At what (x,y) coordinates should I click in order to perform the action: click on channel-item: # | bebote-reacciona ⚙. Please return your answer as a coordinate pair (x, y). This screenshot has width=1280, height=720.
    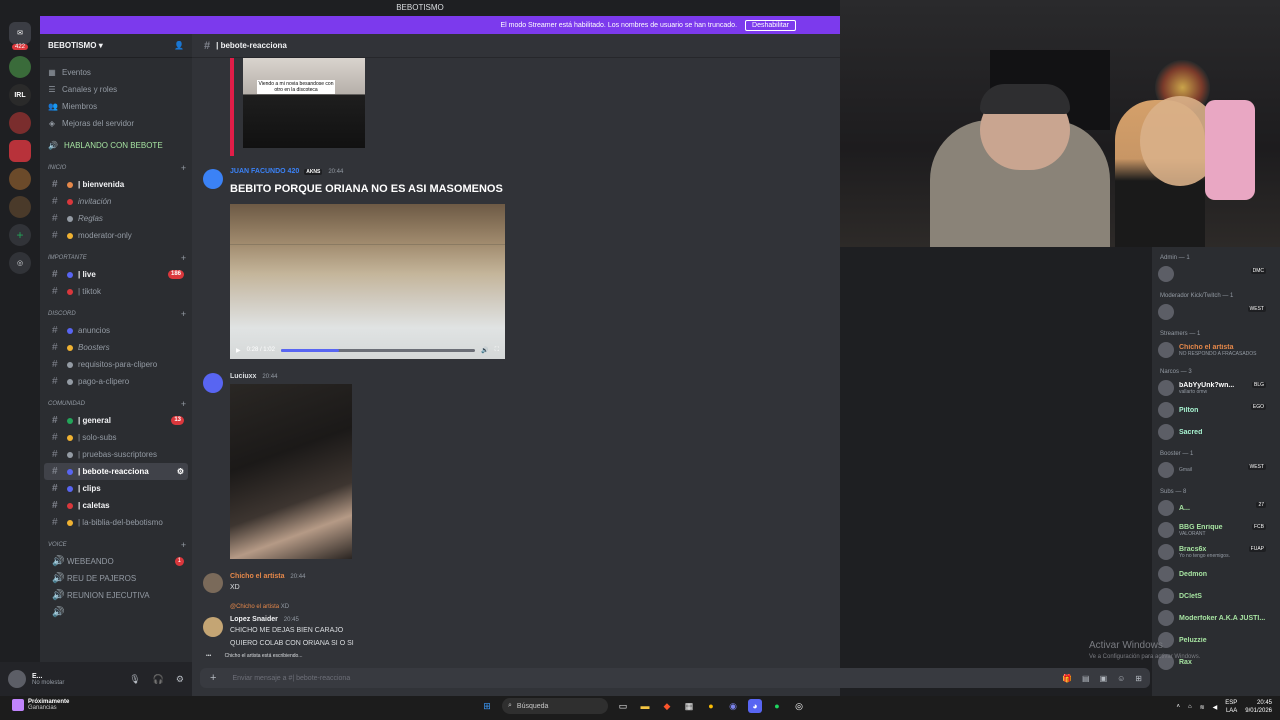
    Looking at the image, I should click on (116, 471).